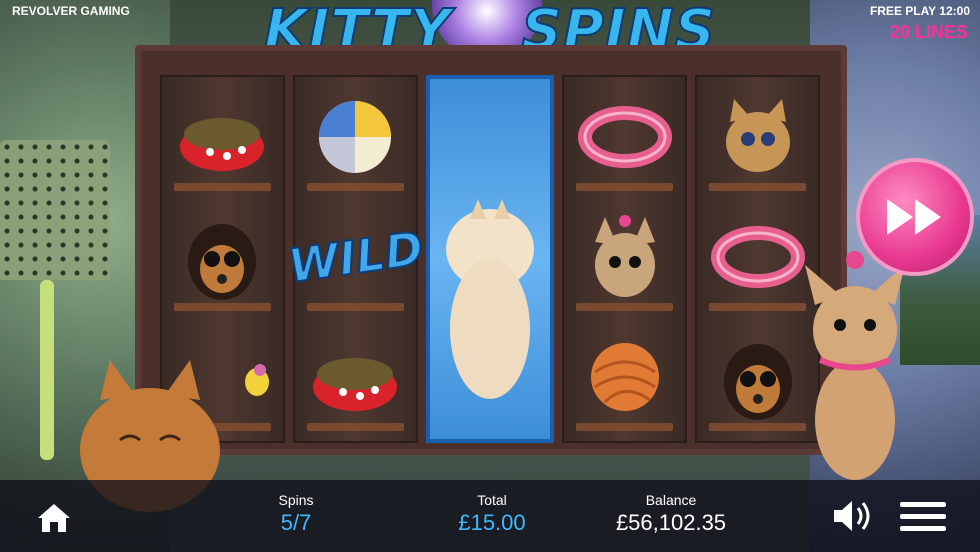  I want to click on sound-button, so click(854, 518).